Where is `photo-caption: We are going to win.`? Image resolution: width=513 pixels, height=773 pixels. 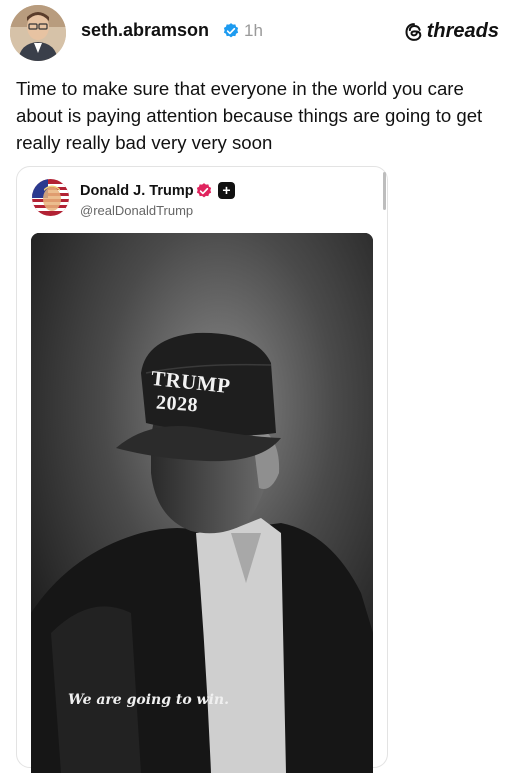 photo-caption: We are going to win. is located at coordinates (148, 700).